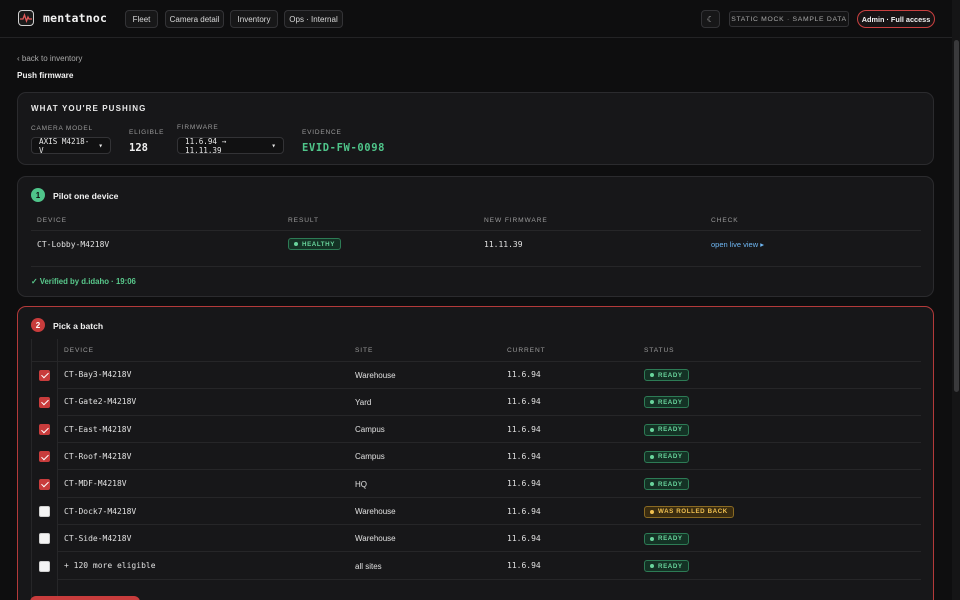 This screenshot has height=600, width=960. I want to click on page-title: Push firmware, so click(45, 75).